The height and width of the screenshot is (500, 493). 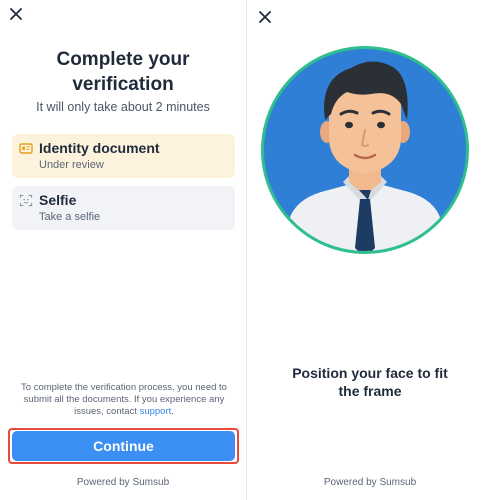 I want to click on support-link: support, so click(x=156, y=411).